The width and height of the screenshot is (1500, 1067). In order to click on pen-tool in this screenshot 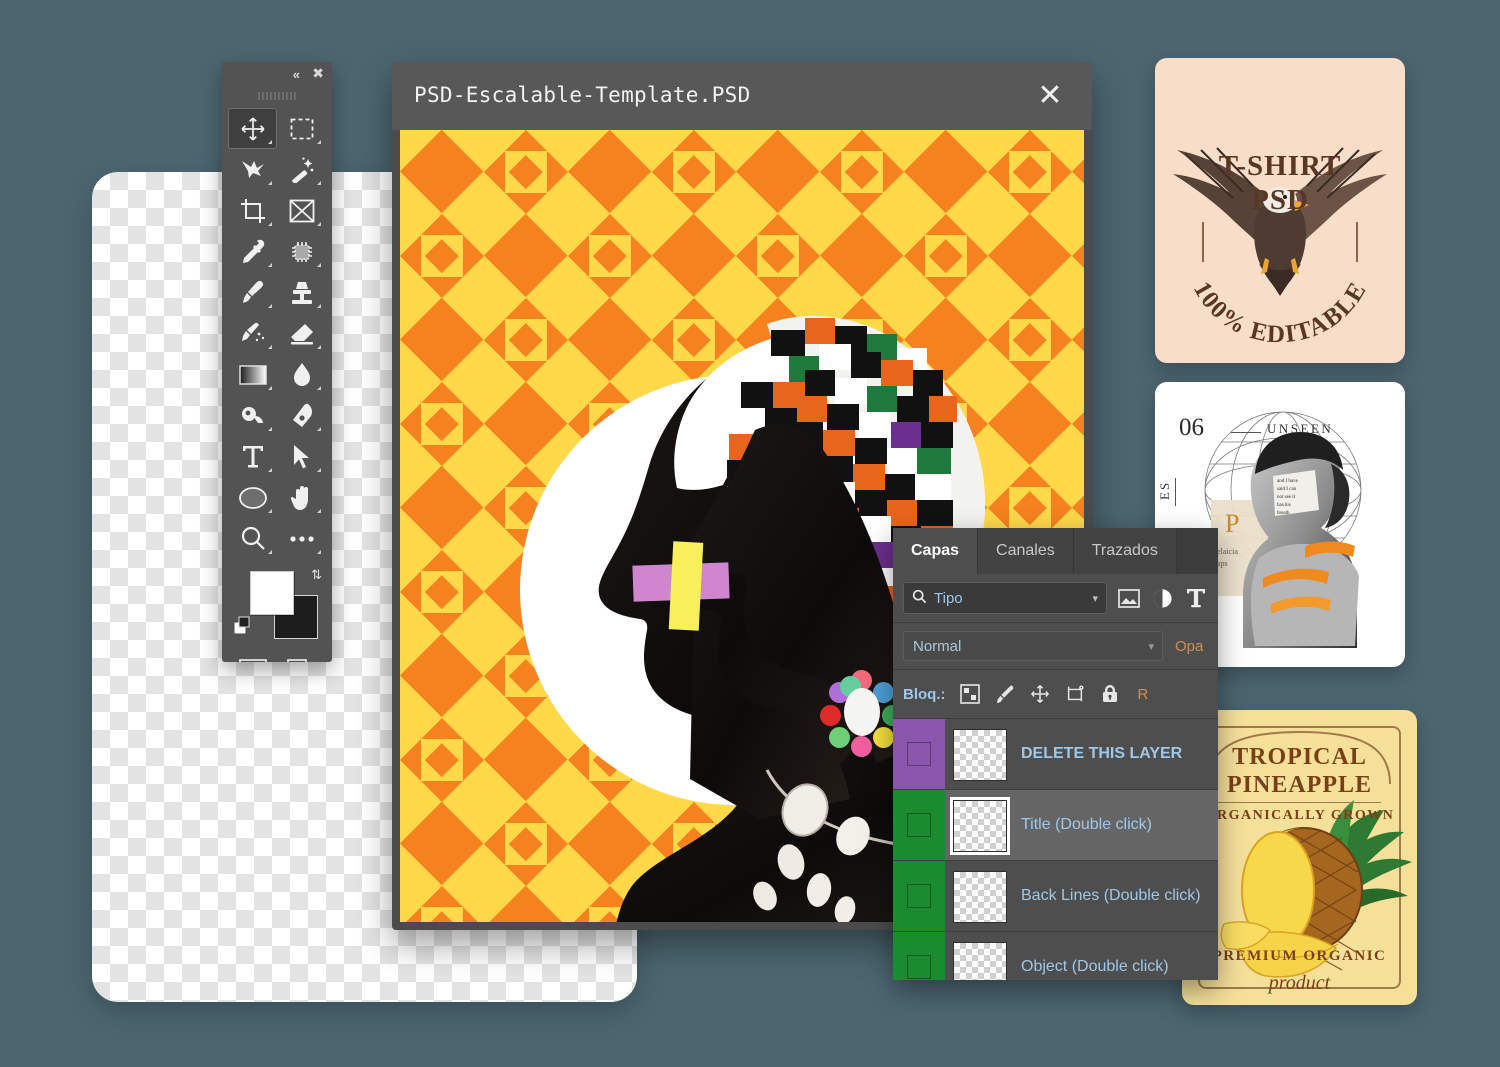, I will do `click(301, 415)`.